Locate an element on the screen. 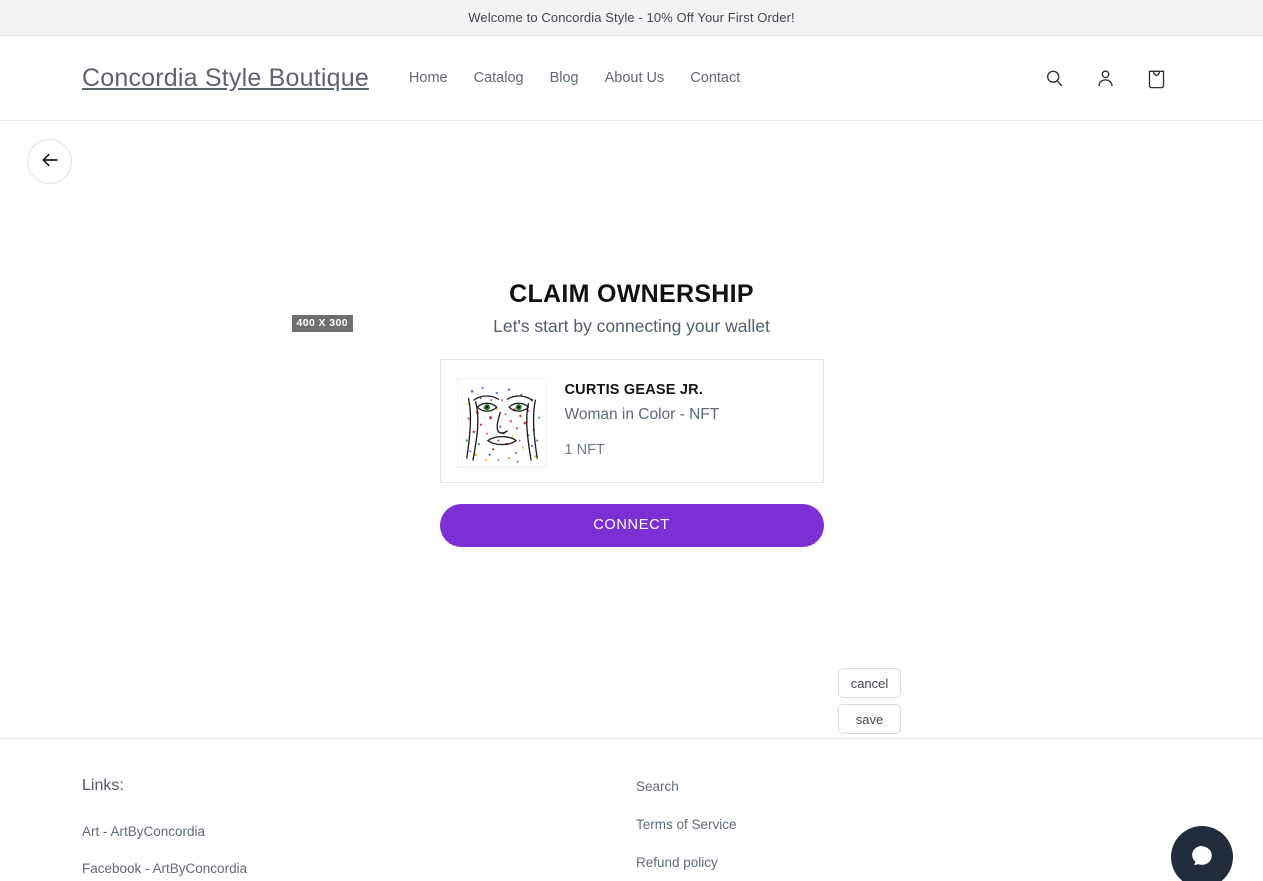 The width and height of the screenshot is (1263, 881). search-icon is located at coordinates (1054, 78).